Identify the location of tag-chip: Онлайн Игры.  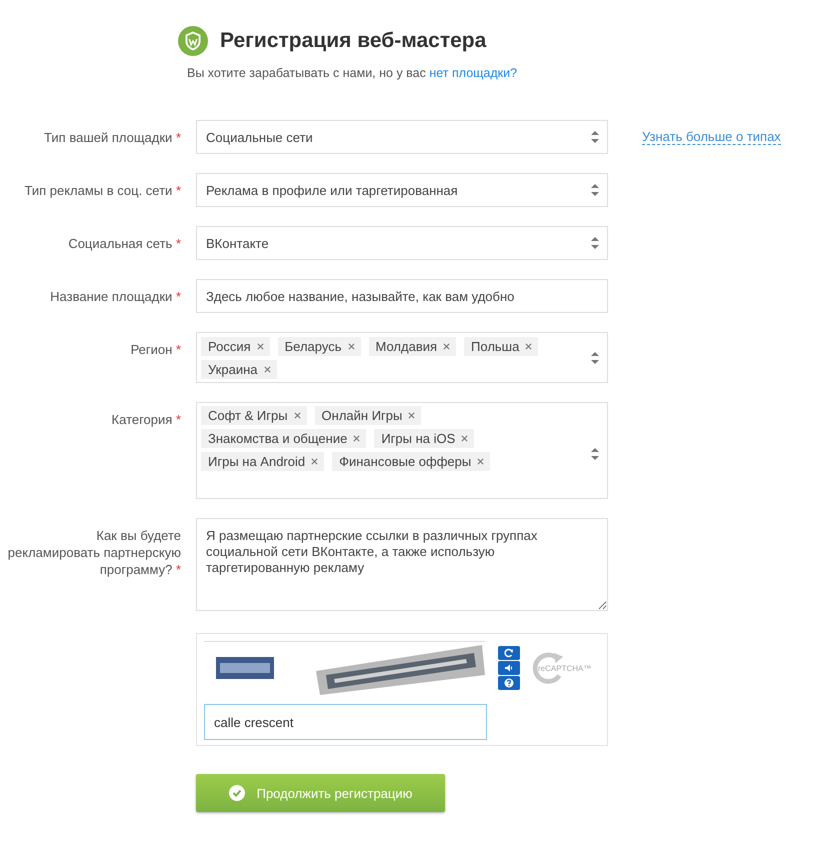
(368, 415).